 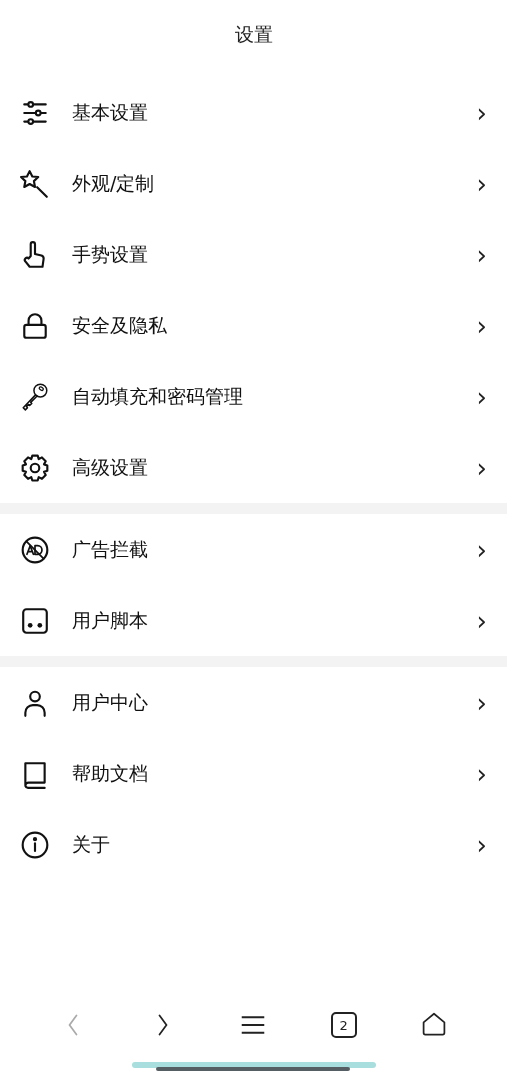 I want to click on settings-item: 用户中心 ›, so click(x=253, y=702).